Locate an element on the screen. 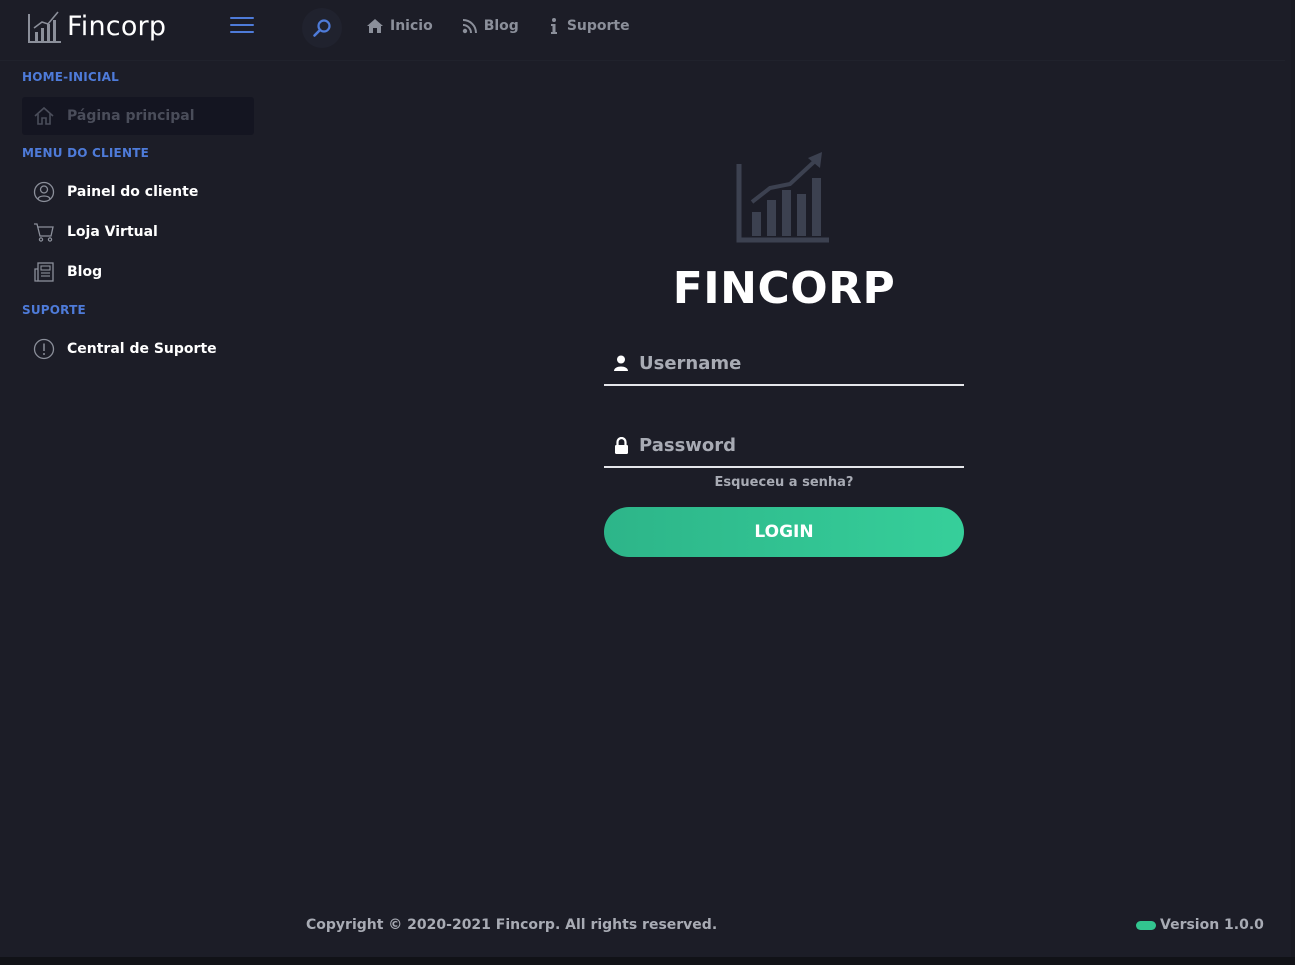  password-field-wrapper is located at coordinates (784, 446).